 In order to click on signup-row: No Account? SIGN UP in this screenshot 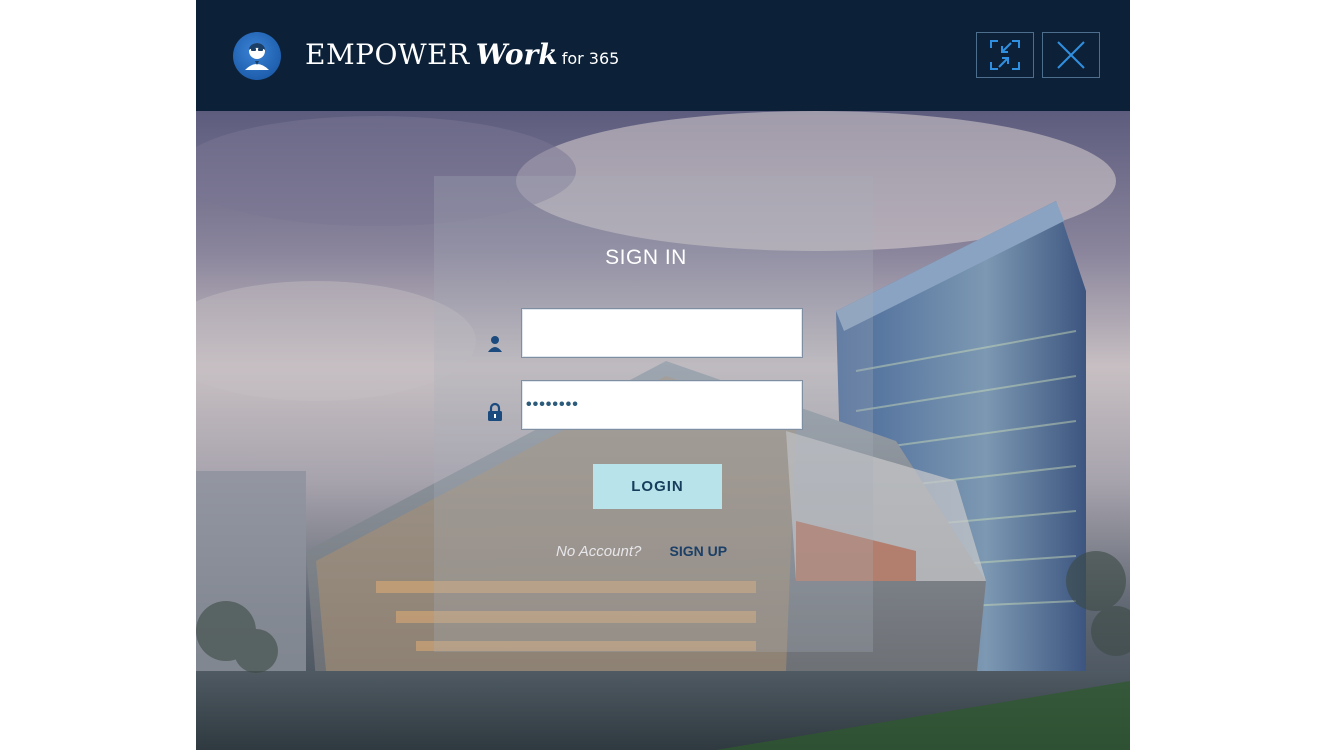, I will do `click(641, 551)`.